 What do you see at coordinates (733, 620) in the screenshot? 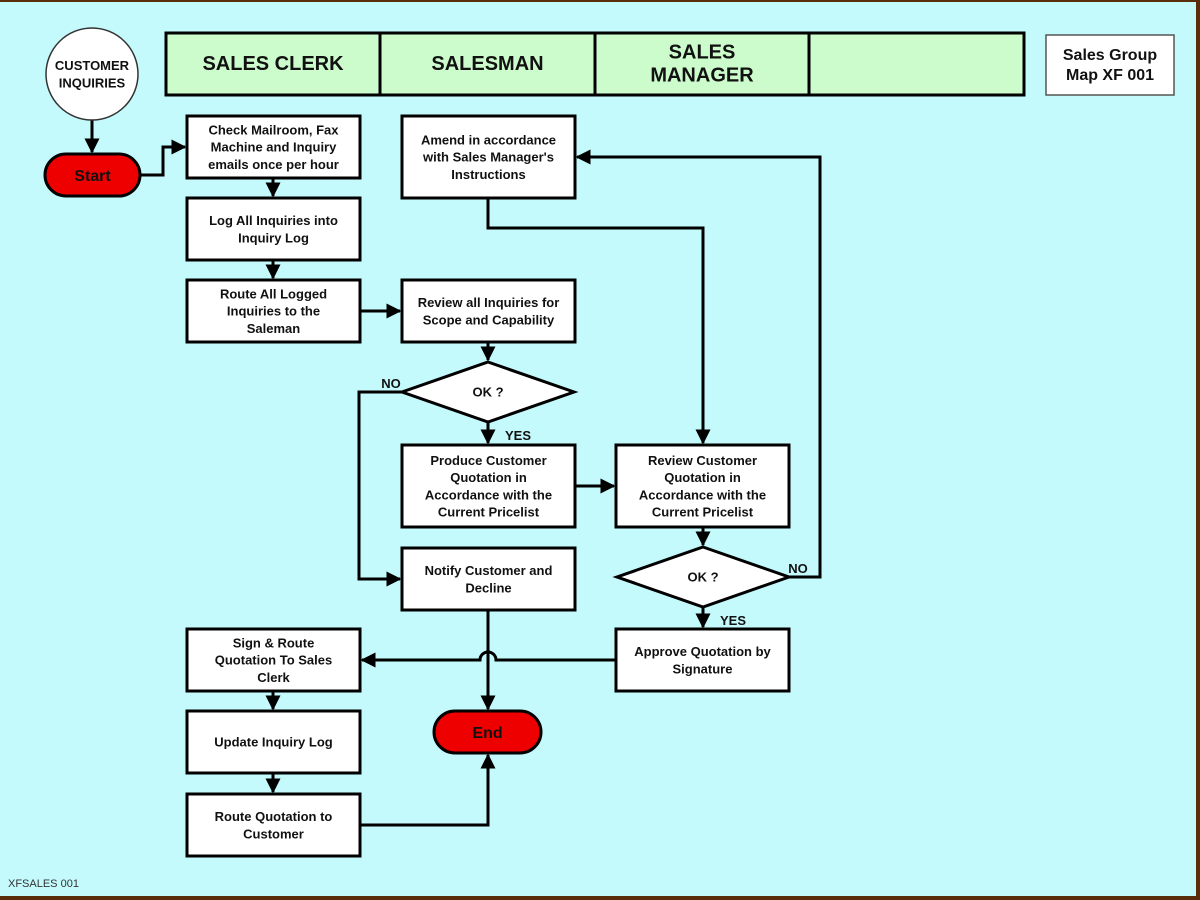
I see `edge-label-yes-ok-2: YES` at bounding box center [733, 620].